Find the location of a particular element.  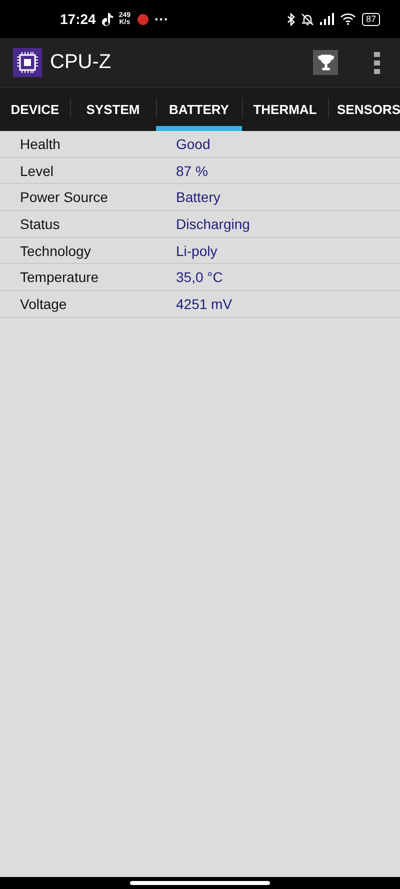

property-value: 4251 mV is located at coordinates (204, 304).